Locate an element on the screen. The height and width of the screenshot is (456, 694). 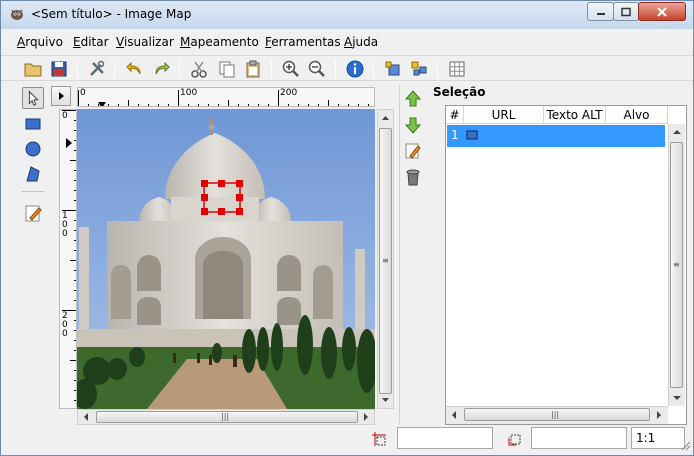
menu-ferramentas: Ferramentas is located at coordinates (303, 42).